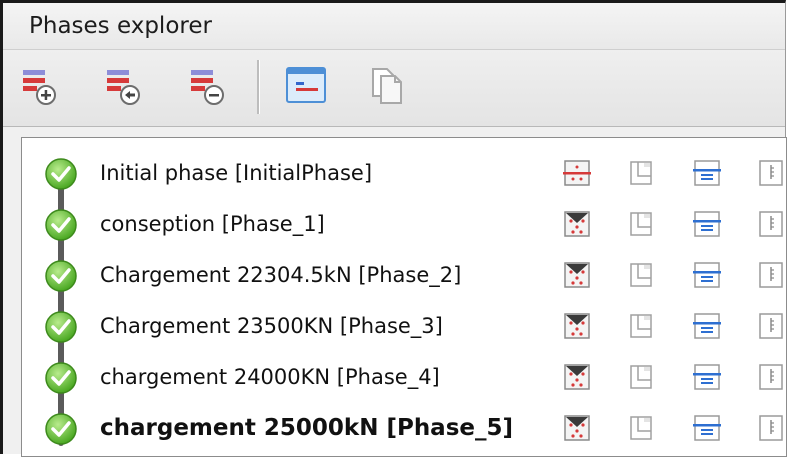  Describe the element at coordinates (281, 275) in the screenshot. I see `phase-label: Chargement 22304.5kN [Phase_2]` at that location.